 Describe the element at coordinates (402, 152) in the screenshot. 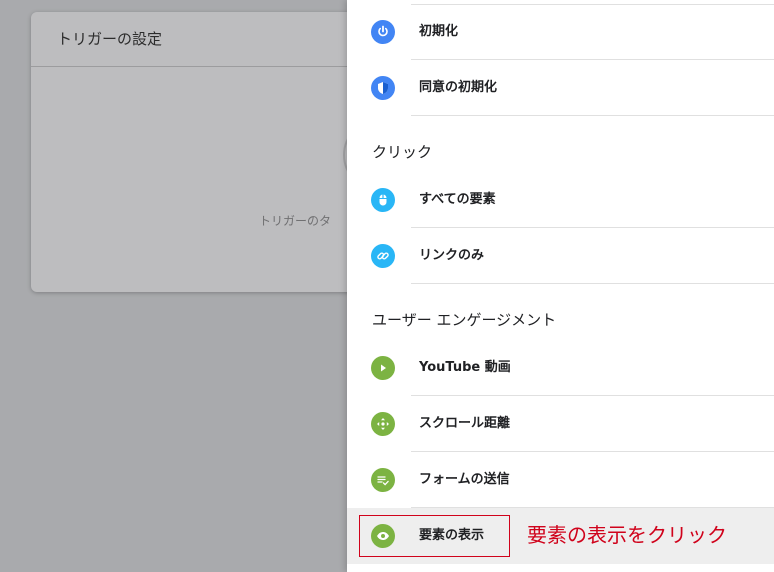

I see `section-header-click: クリック` at that location.